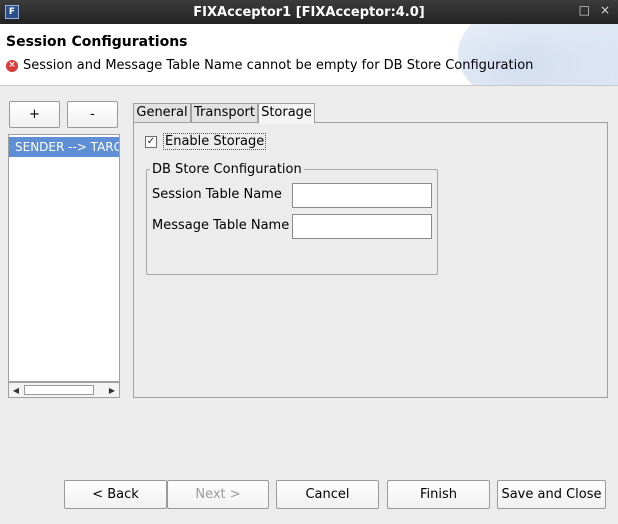 The width and height of the screenshot is (618, 524). What do you see at coordinates (162, 113) in the screenshot?
I see `tab-general: General` at bounding box center [162, 113].